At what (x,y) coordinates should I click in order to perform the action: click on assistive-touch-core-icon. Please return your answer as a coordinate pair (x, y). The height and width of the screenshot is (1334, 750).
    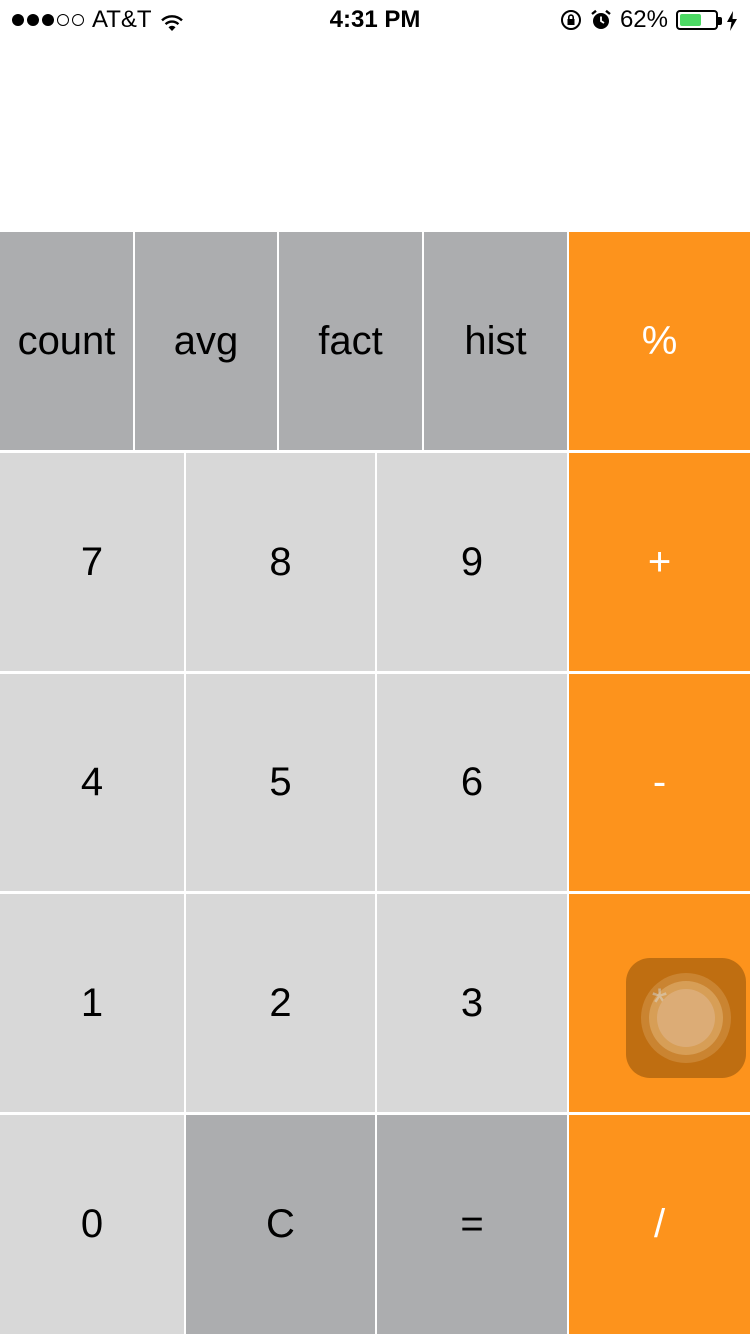
    Looking at the image, I should click on (686, 1018).